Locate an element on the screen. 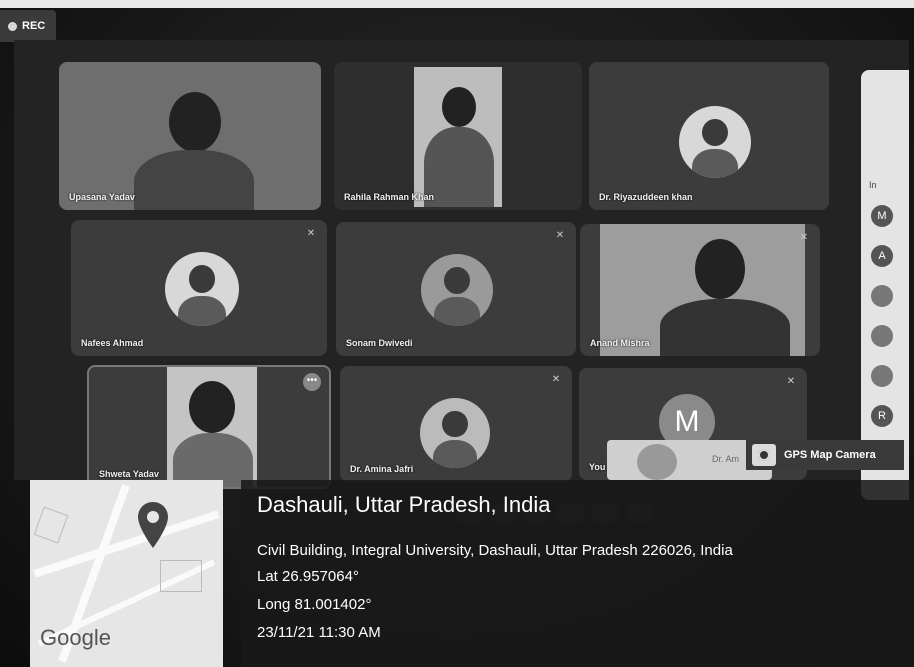 Image resolution: width=914 pixels, height=667 pixels. gps-camera-tag: GPS Map Camera is located at coordinates (825, 455).